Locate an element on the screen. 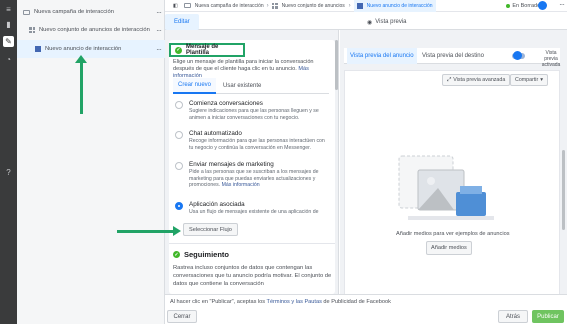  radio-button-selected is located at coordinates (179, 206).